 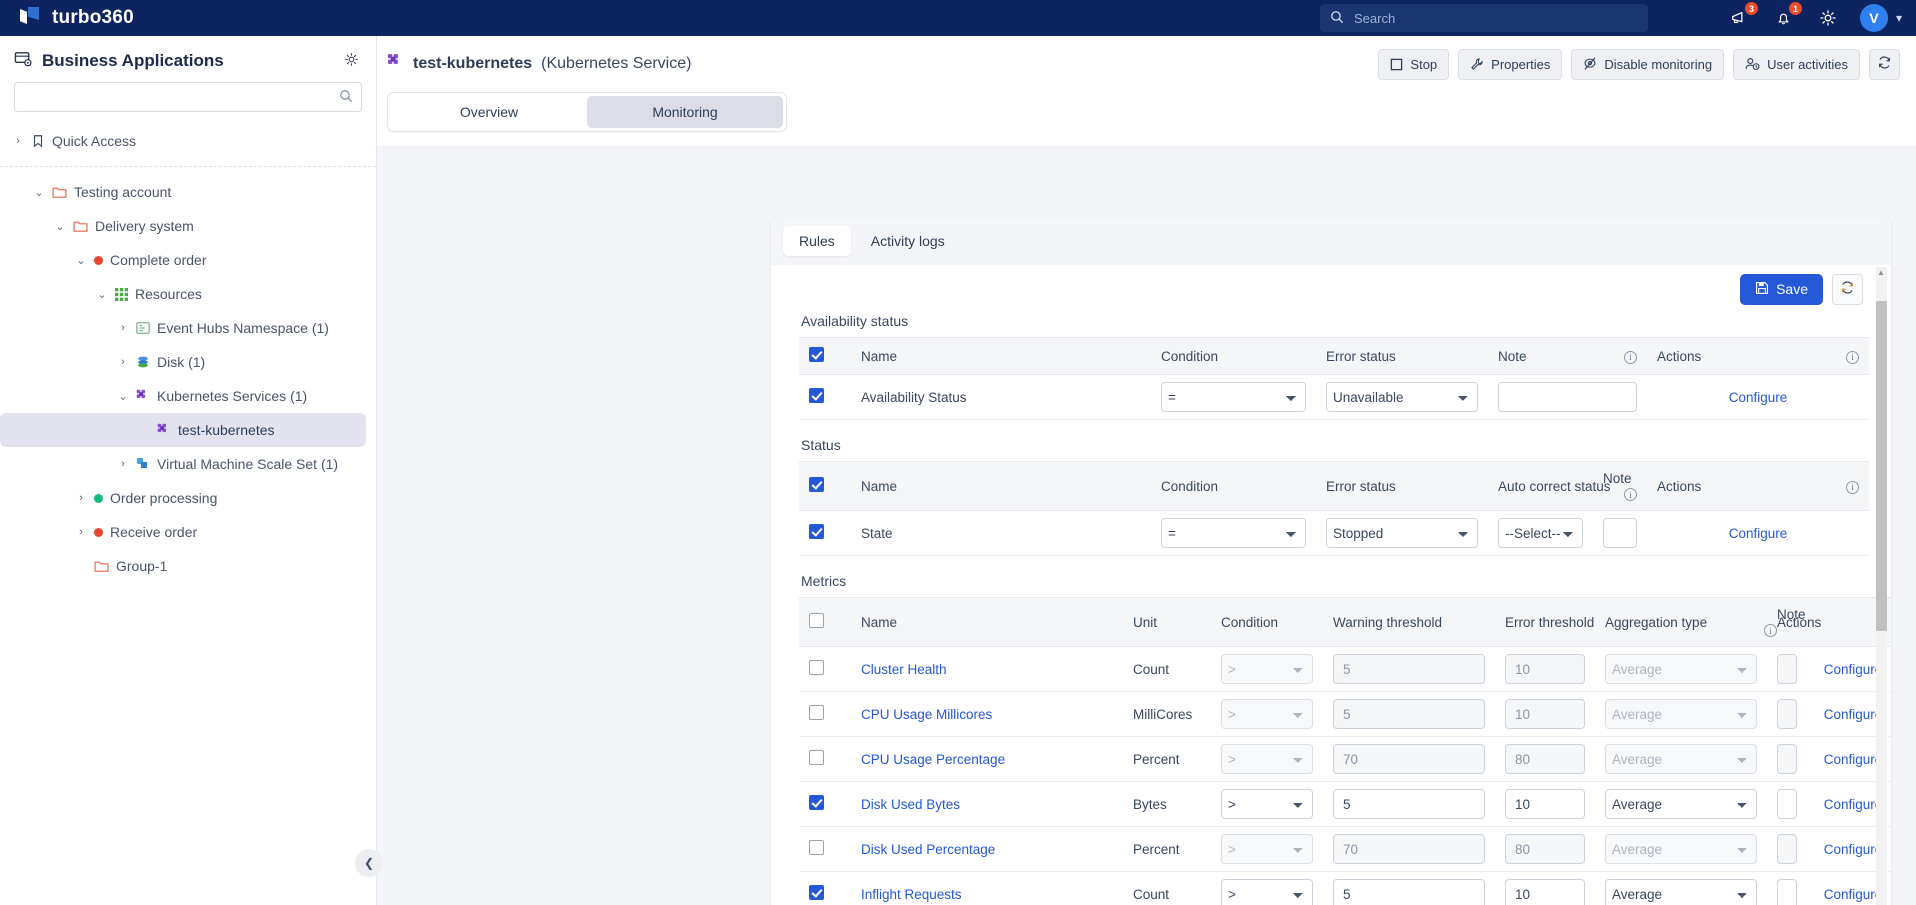 What do you see at coordinates (1402, 533) in the screenshot?
I see `error-status-select: Stopped` at bounding box center [1402, 533].